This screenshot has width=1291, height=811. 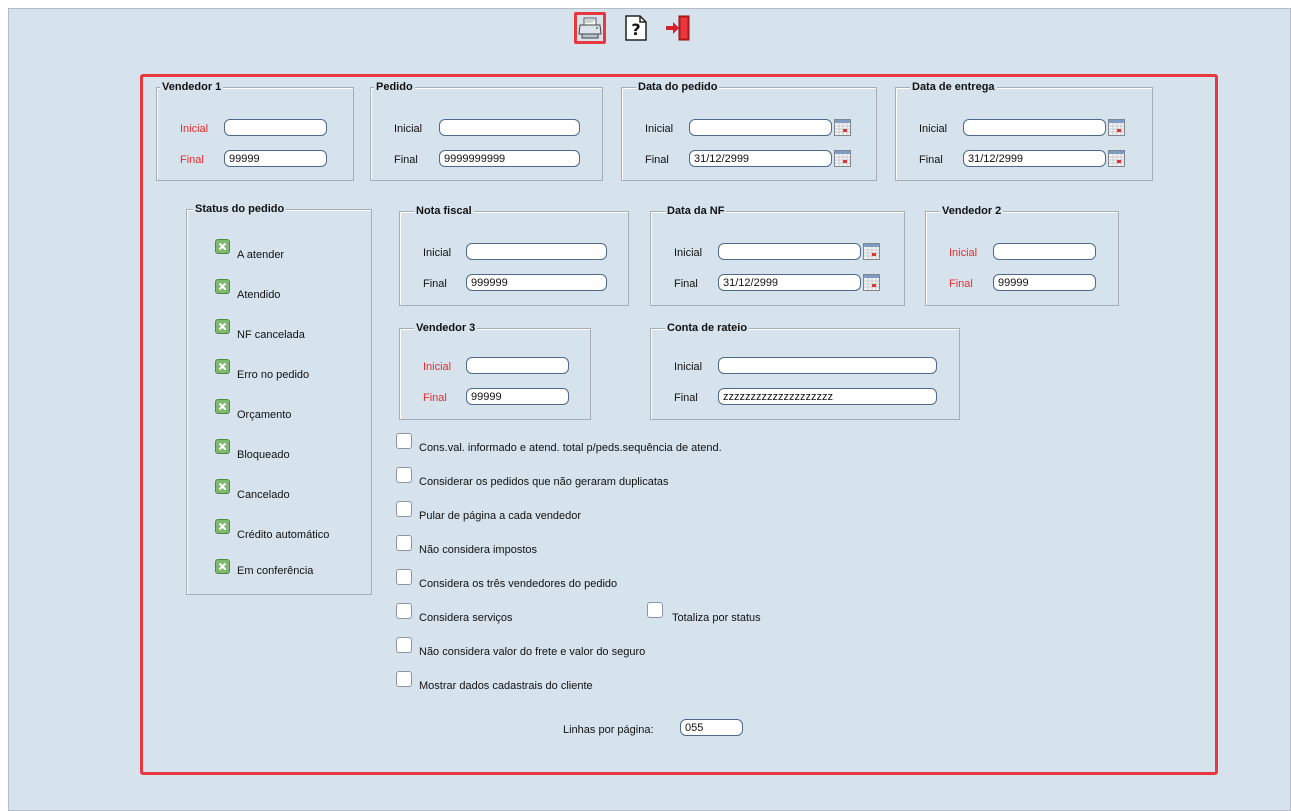 I want to click on option-label: Considera os três vendedores do pedido, so click(x=518, y=584).